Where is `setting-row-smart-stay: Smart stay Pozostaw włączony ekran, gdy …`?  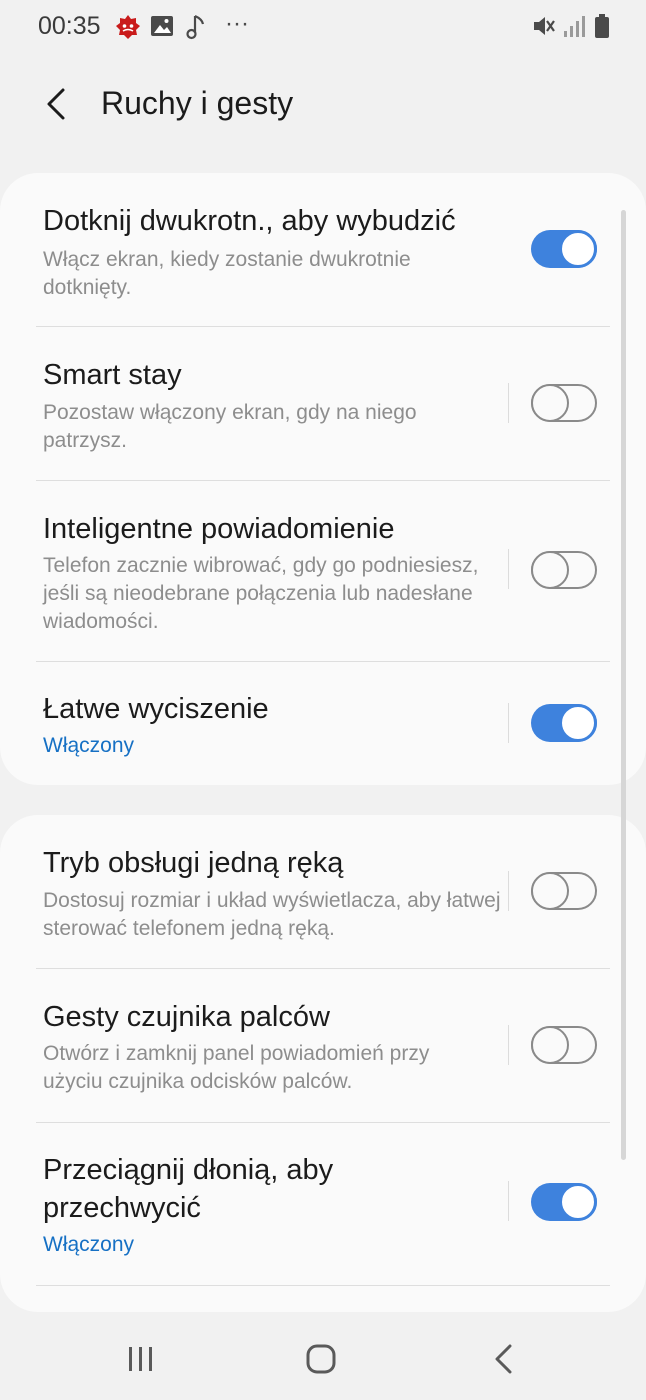
setting-row-smart-stay: Smart stay Pozostaw włączony ekran, gdy … is located at coordinates (323, 403).